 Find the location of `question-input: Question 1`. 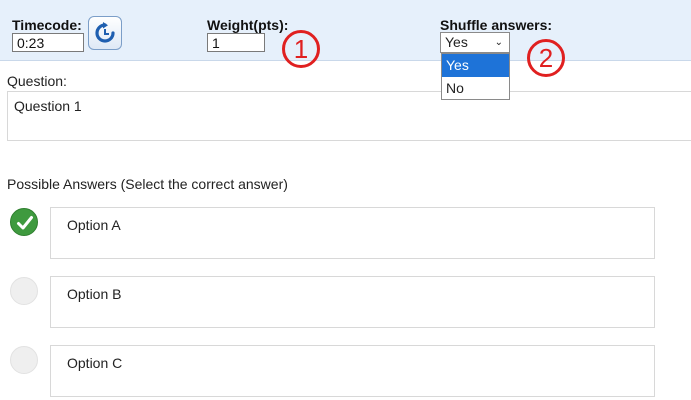

question-input: Question 1 is located at coordinates (349, 116).